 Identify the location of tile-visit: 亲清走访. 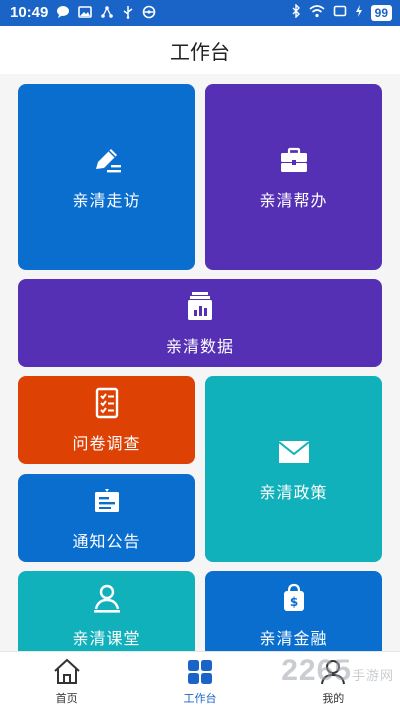
(106, 177).